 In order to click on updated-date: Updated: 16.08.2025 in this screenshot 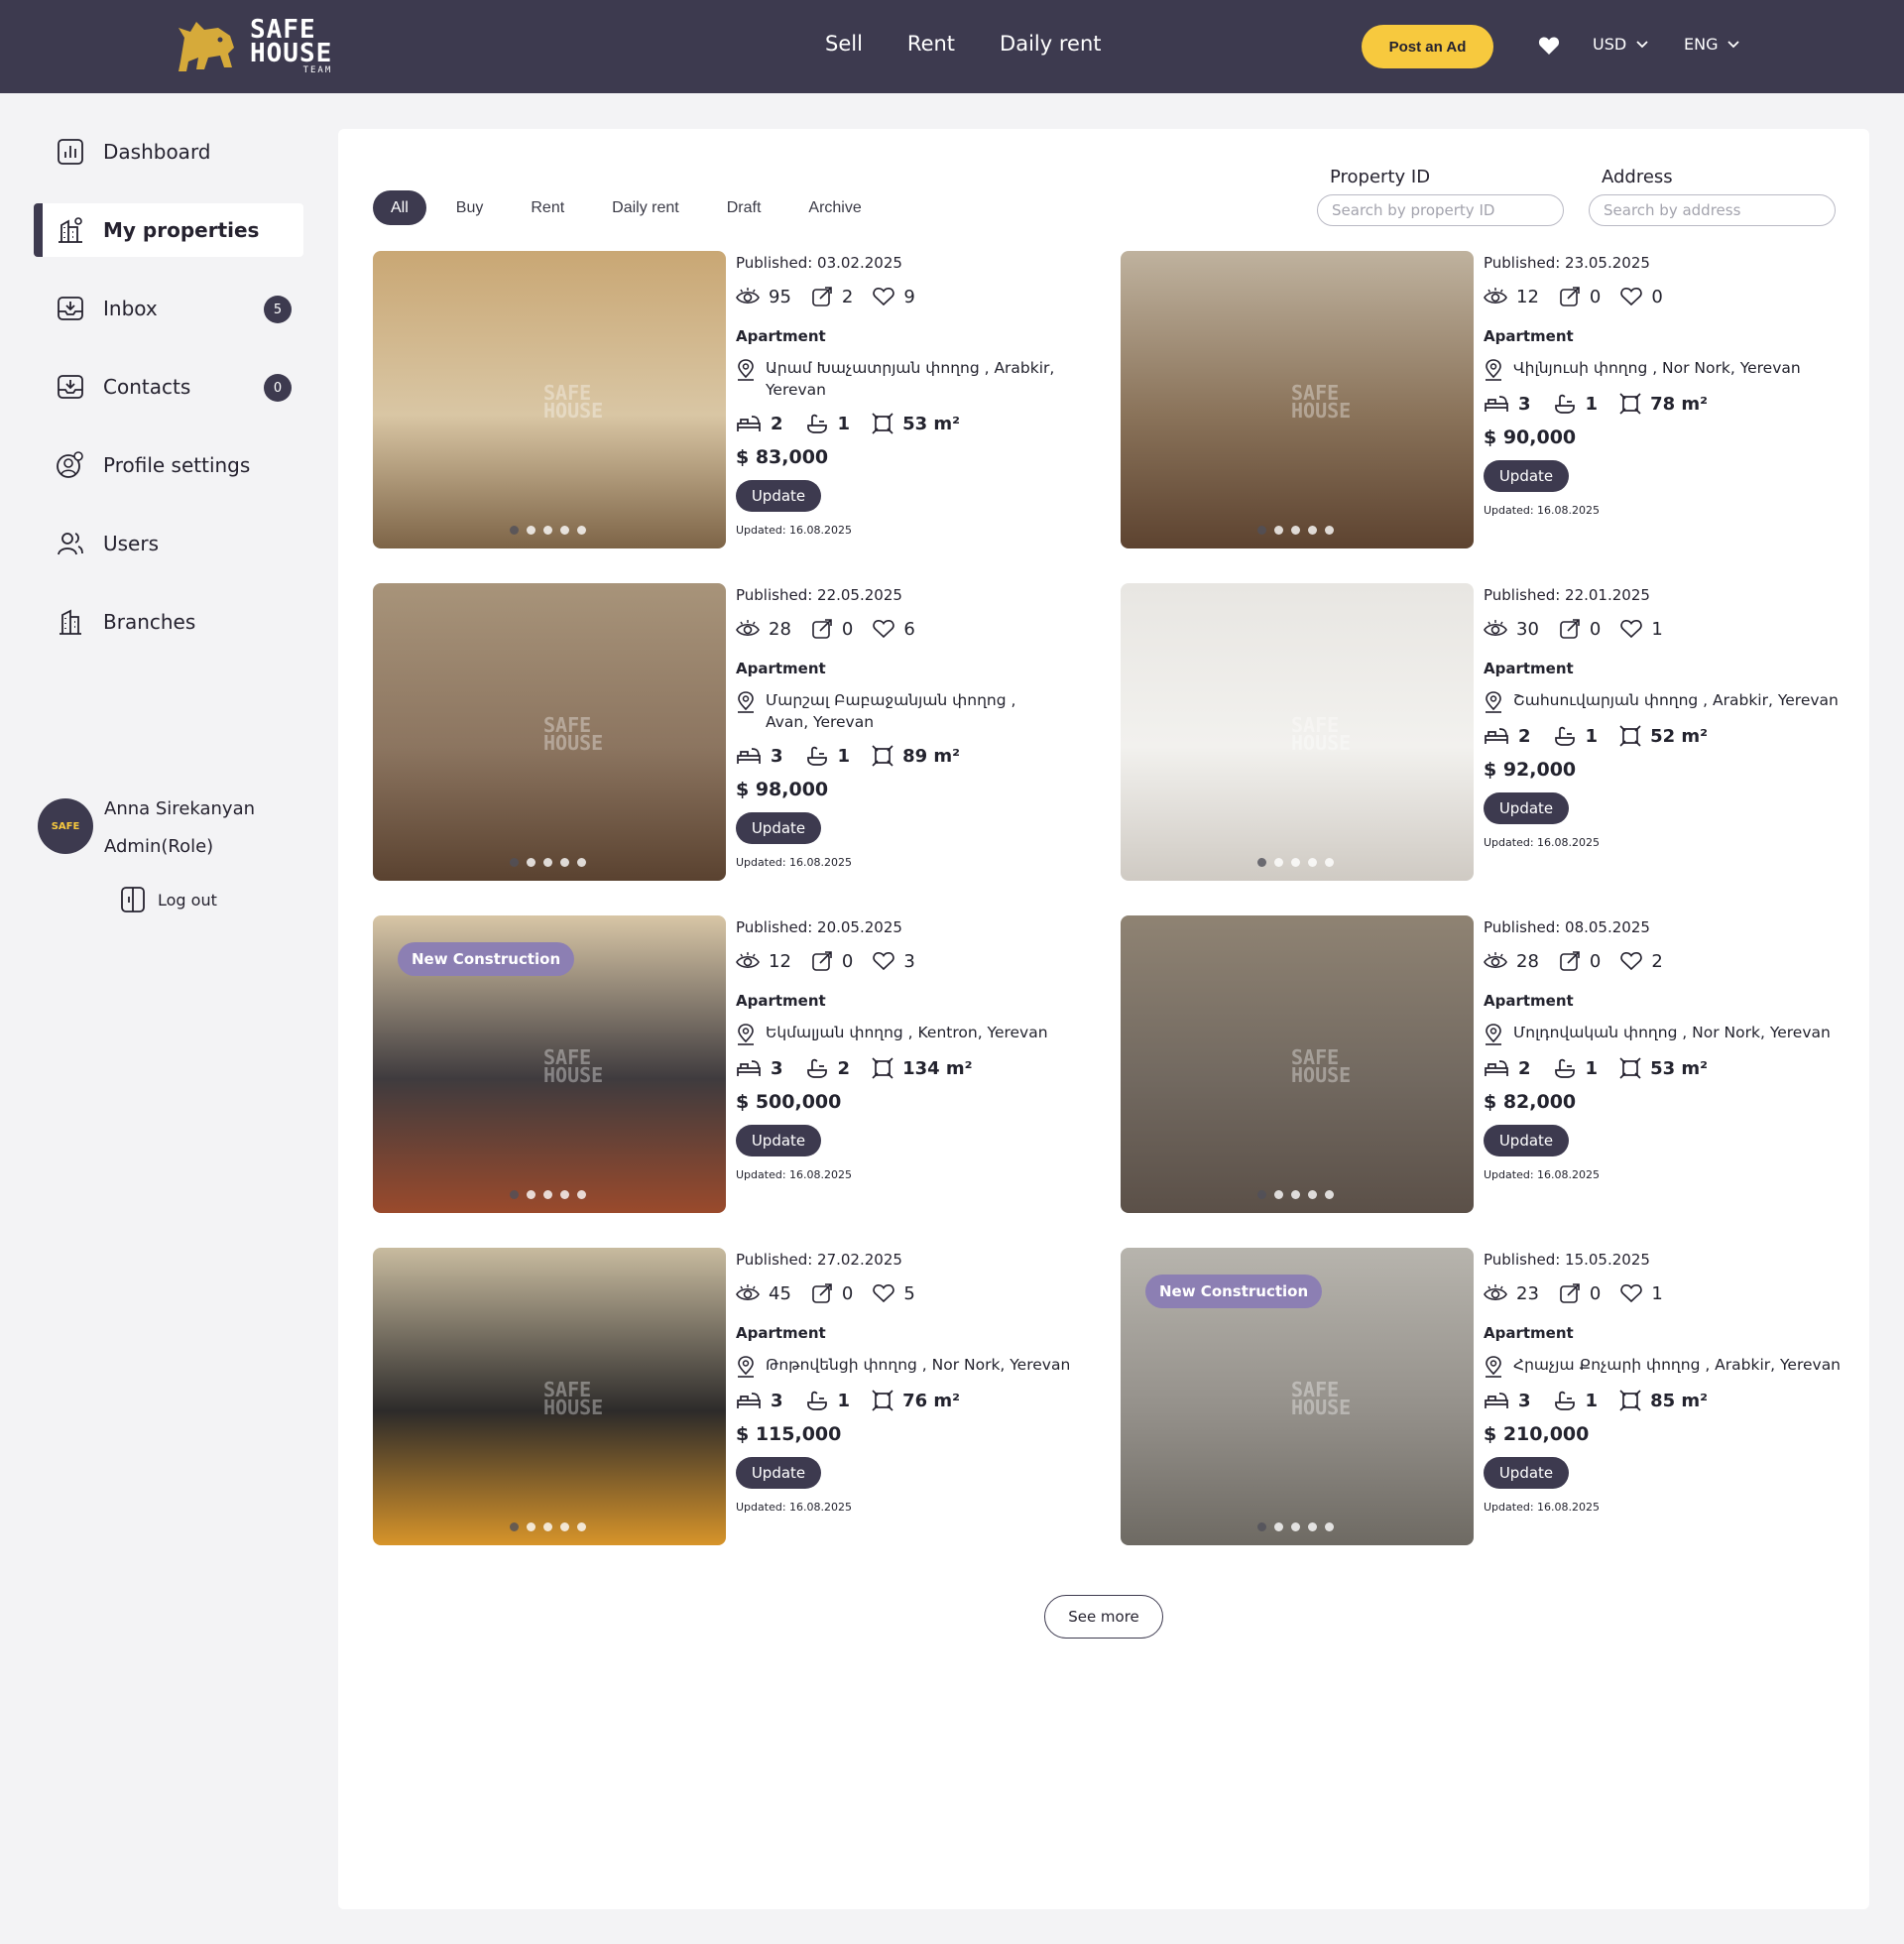, I will do `click(1542, 1174)`.